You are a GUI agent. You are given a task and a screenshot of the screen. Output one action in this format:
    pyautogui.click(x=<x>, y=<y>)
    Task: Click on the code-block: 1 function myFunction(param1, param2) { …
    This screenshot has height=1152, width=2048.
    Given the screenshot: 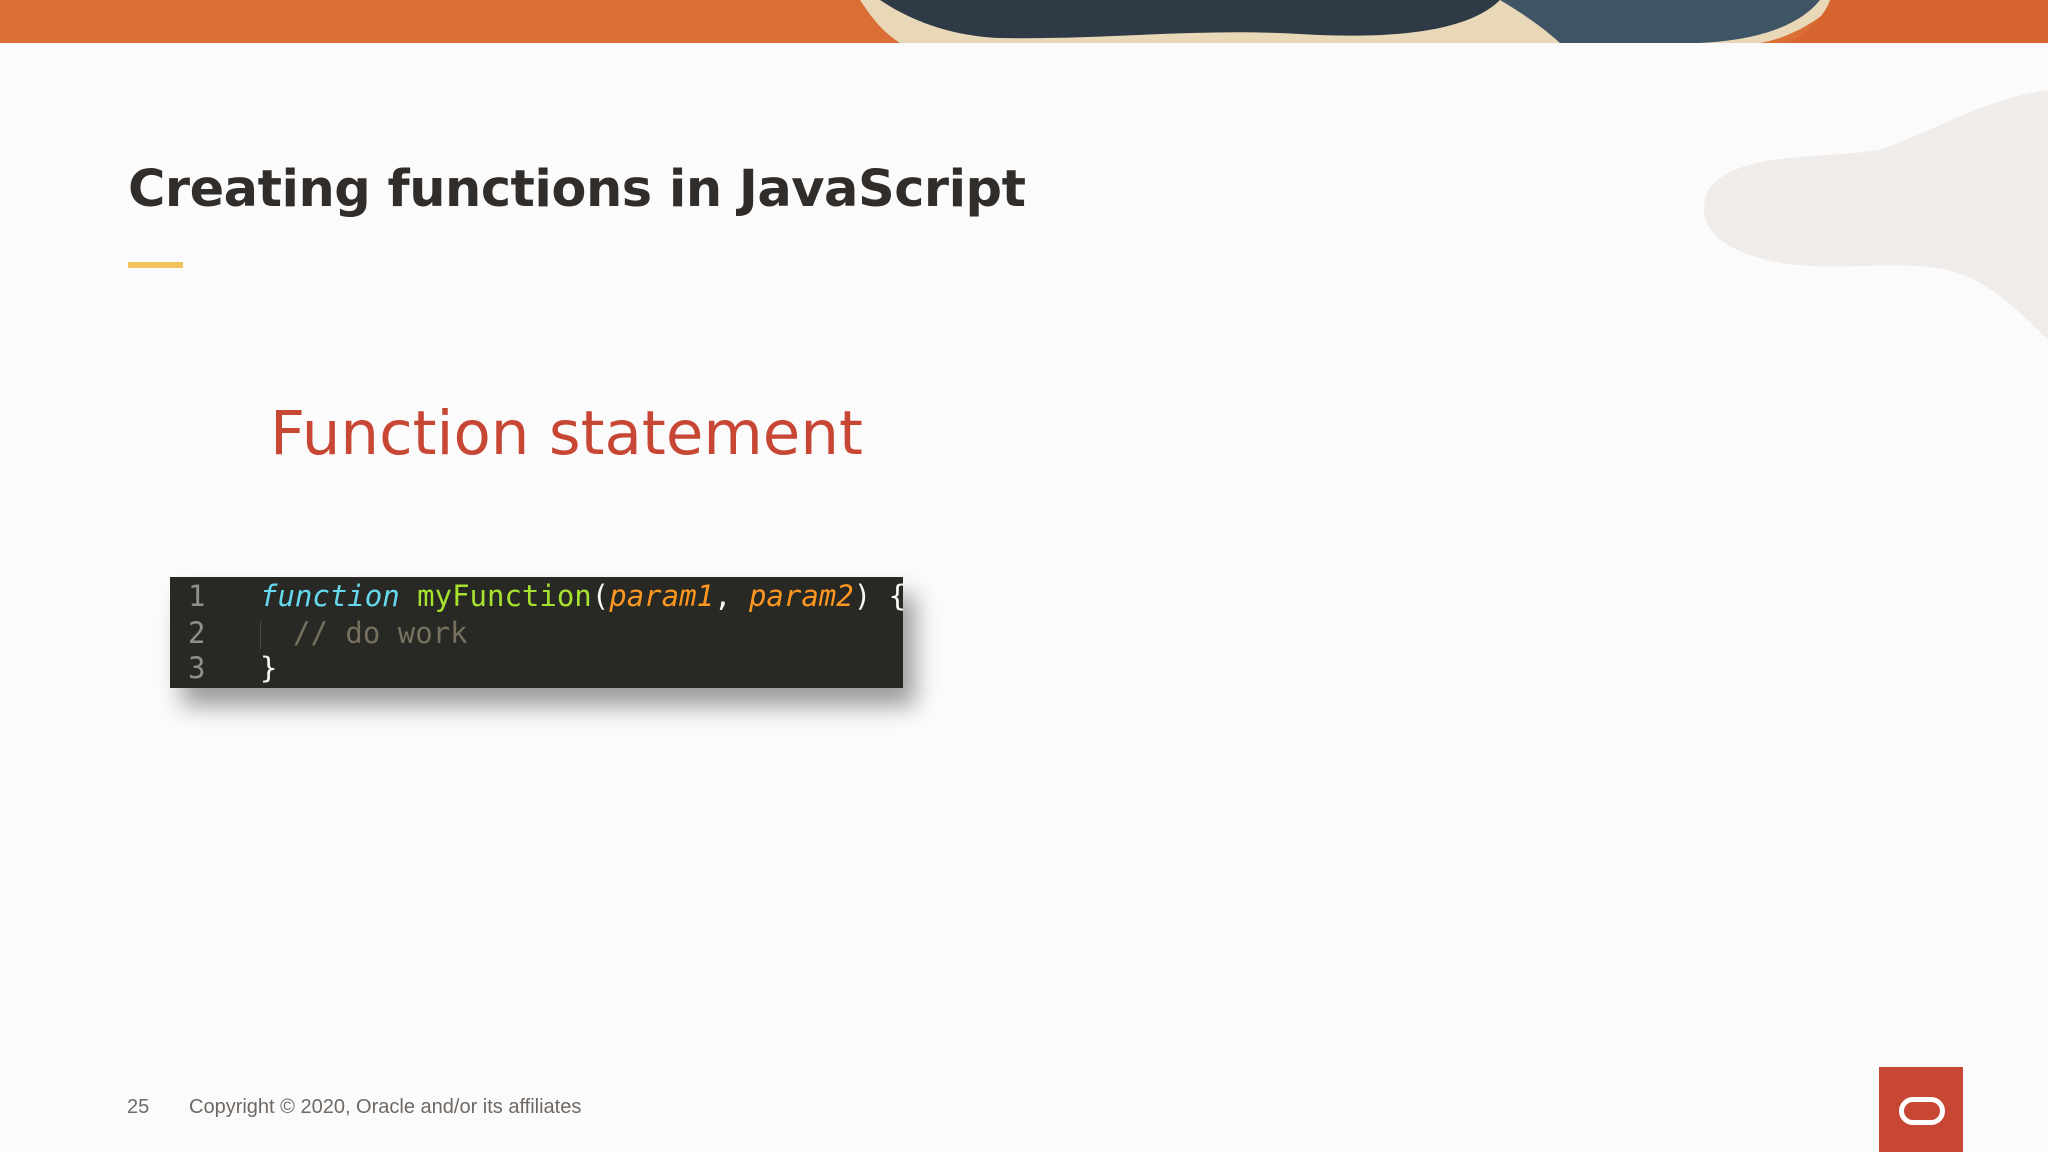 What is the action you would take?
    pyautogui.click(x=538, y=632)
    